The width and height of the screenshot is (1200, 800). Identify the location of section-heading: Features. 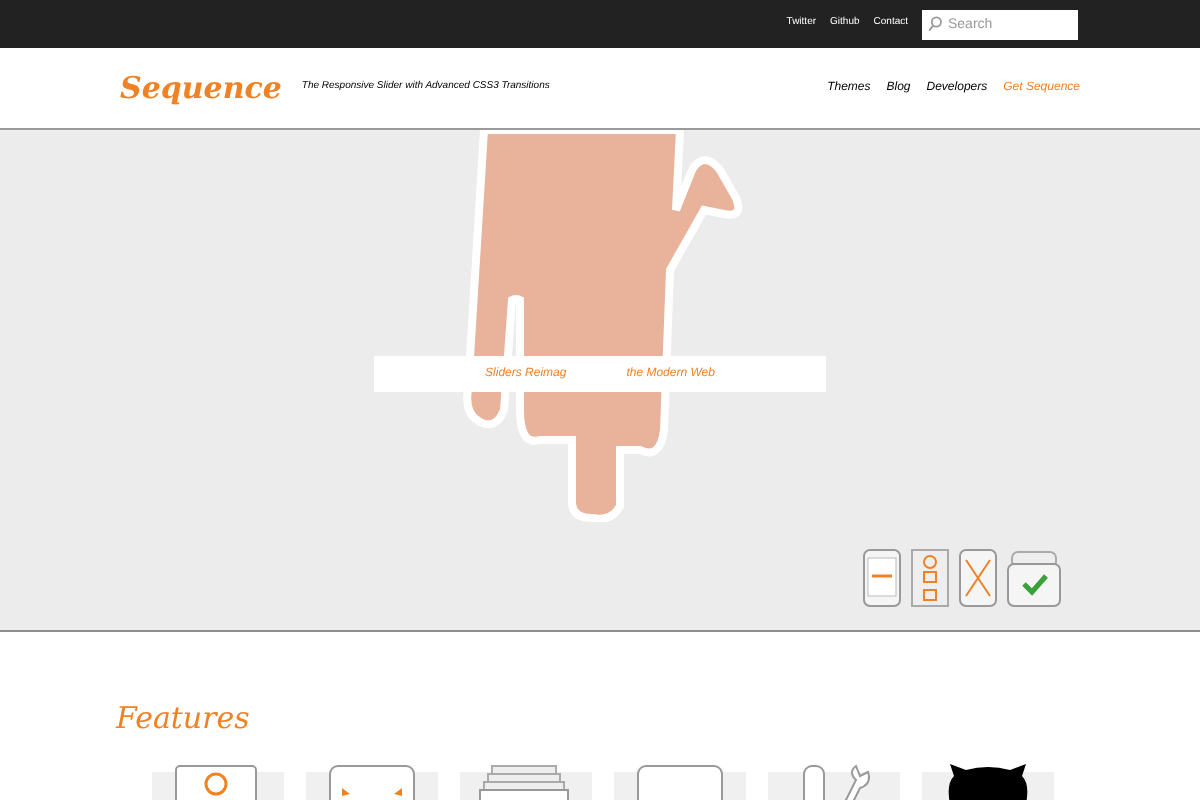
(183, 718).